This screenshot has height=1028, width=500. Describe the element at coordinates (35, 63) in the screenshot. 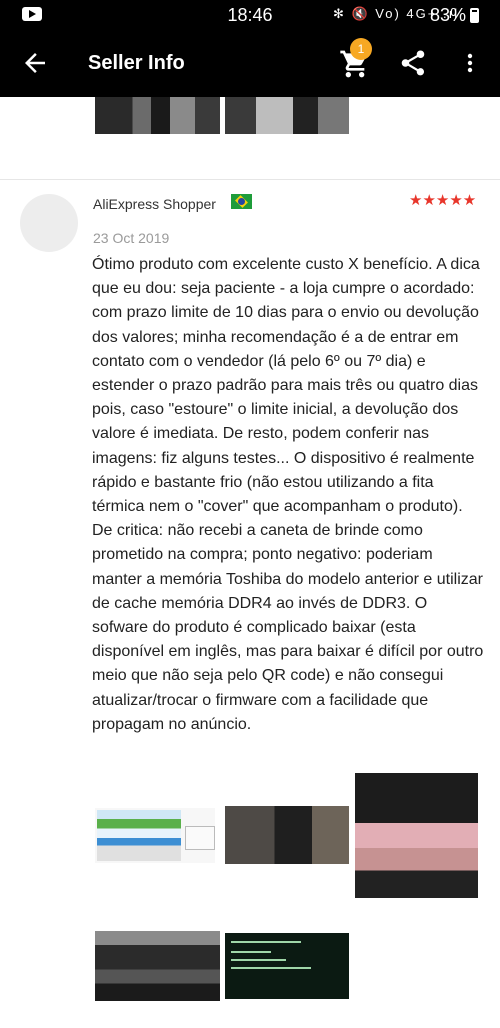

I see `arrow-left-icon` at that location.